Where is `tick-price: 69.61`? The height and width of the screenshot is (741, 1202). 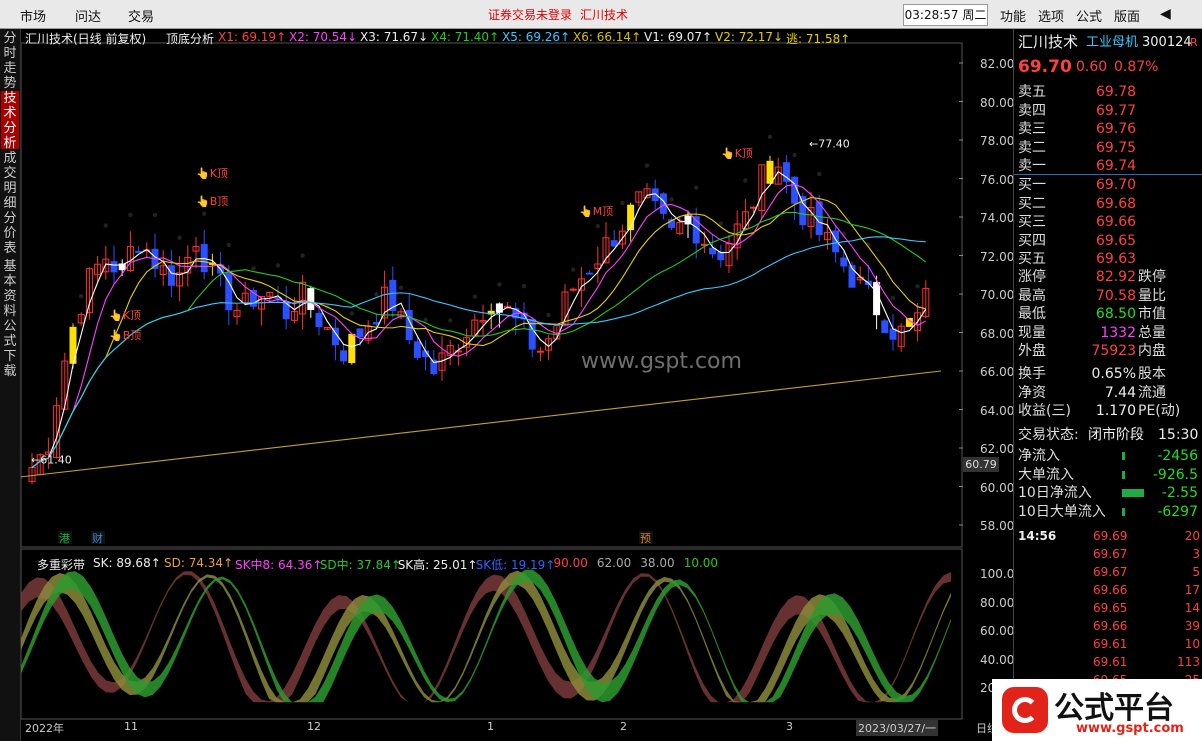
tick-price: 69.61 is located at coordinates (1110, 644).